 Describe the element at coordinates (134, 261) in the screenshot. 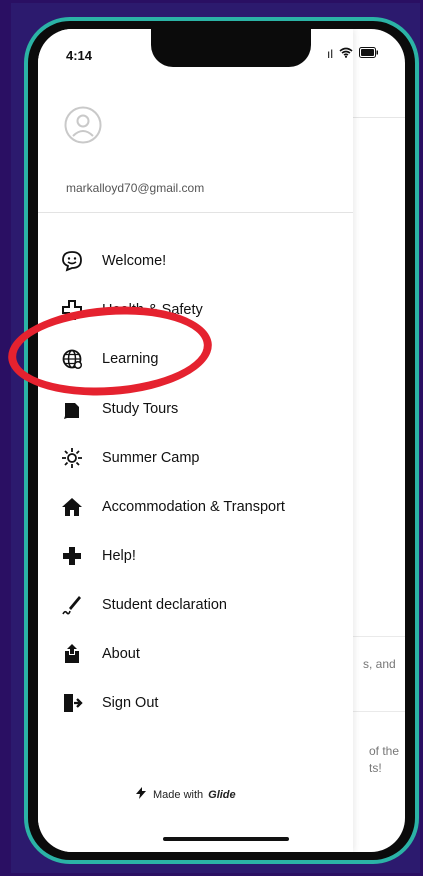

I see `menu-label-welcome: Welcome!` at that location.